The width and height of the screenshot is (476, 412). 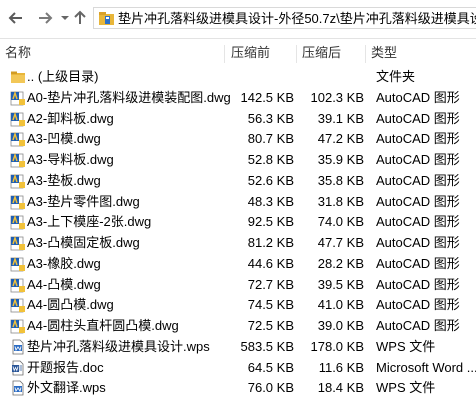 I want to click on original-size: 178.0 KB, so click(x=337, y=346).